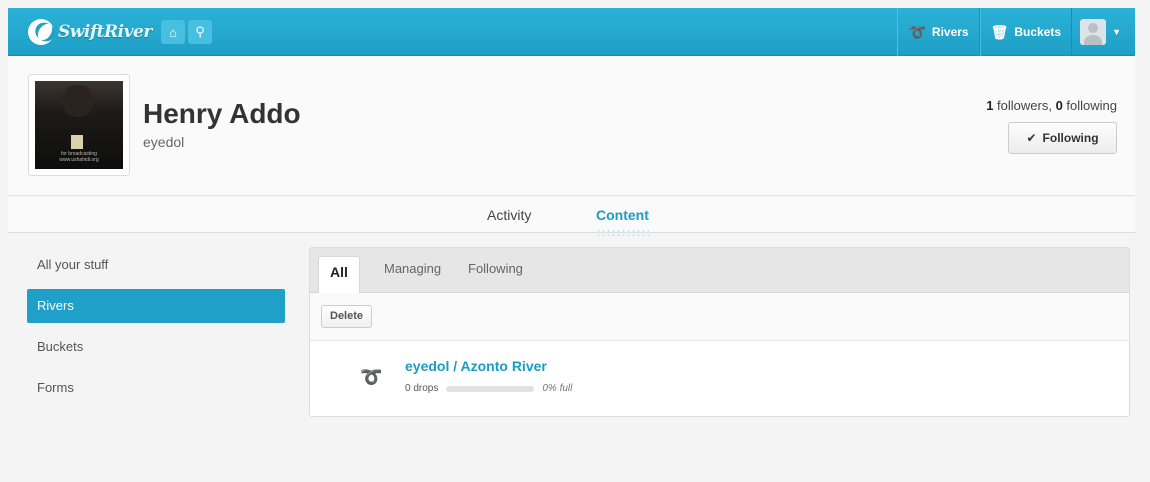 The image size is (1150, 482). Describe the element at coordinates (1116, 32) in the screenshot. I see `chevron-down-icon: ▼` at that location.